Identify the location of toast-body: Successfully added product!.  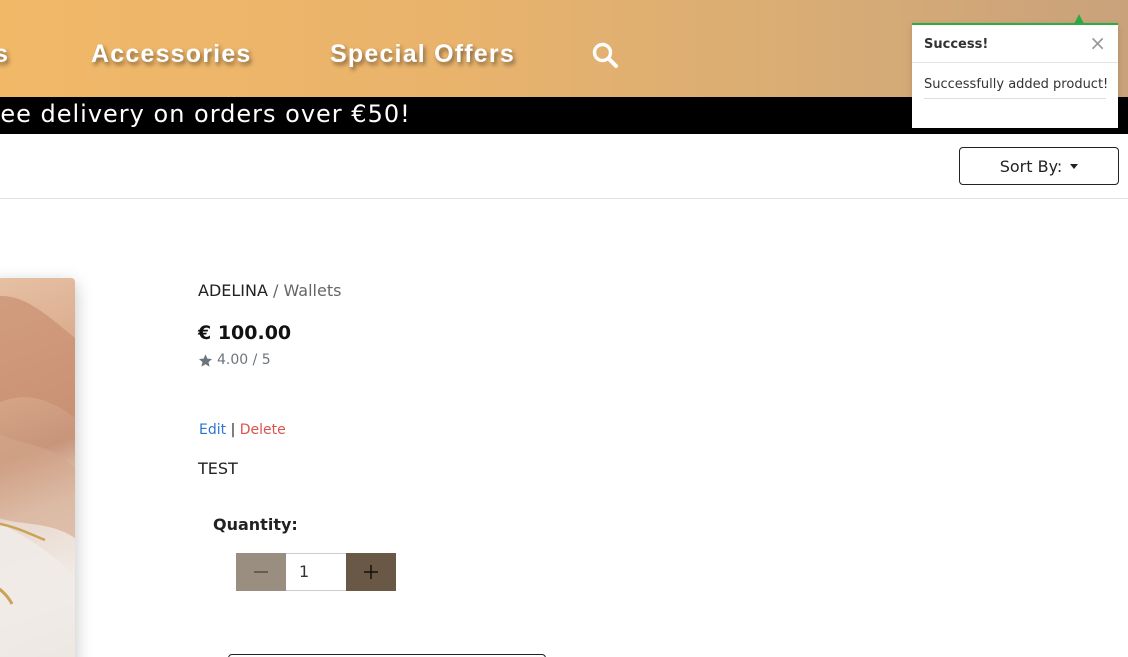
(1015, 81).